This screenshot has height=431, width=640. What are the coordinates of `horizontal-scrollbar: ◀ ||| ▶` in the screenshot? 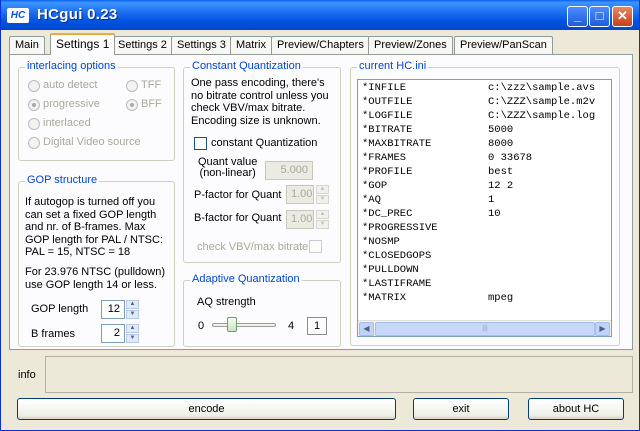 It's located at (484, 328).